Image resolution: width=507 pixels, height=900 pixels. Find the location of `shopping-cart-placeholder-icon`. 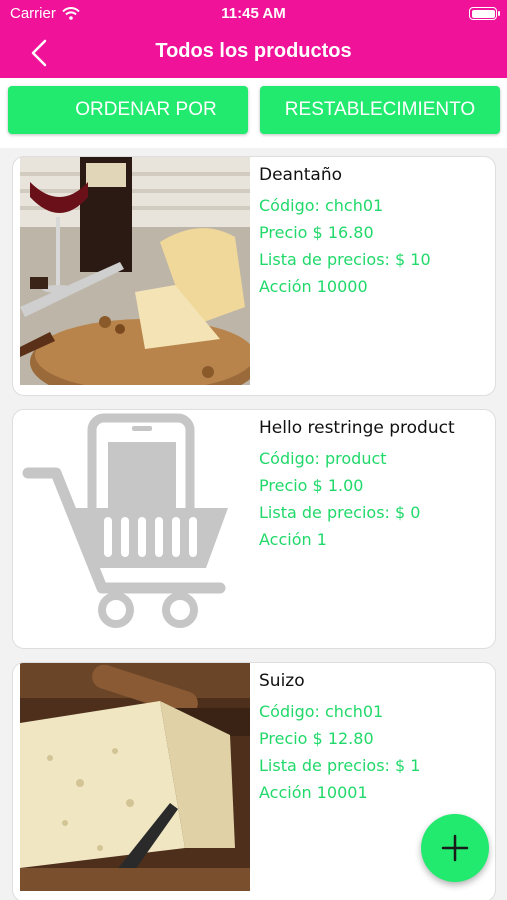

shopping-cart-placeholder-icon is located at coordinates (135, 524).